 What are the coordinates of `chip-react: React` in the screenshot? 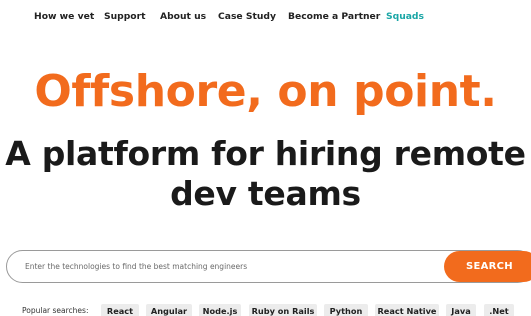 It's located at (120, 310).